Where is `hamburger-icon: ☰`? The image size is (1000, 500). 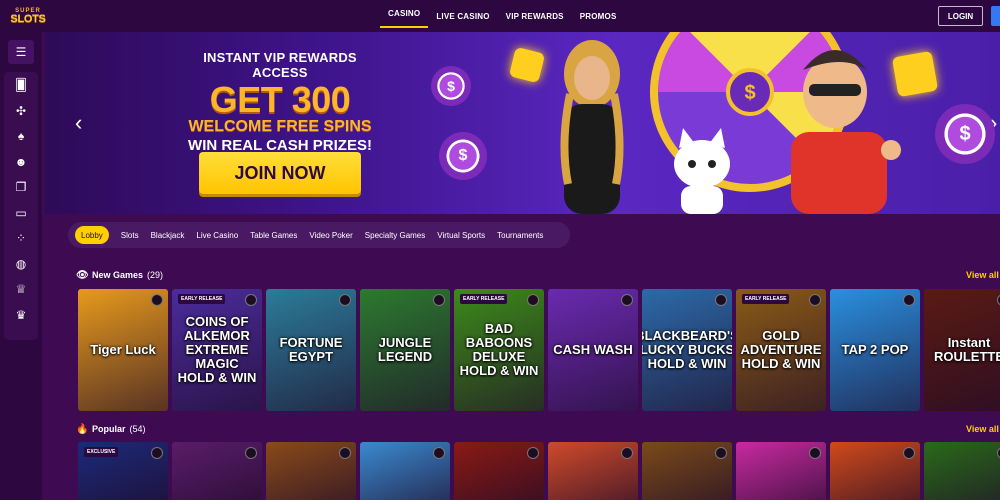 hamburger-icon: ☰ is located at coordinates (21, 52).